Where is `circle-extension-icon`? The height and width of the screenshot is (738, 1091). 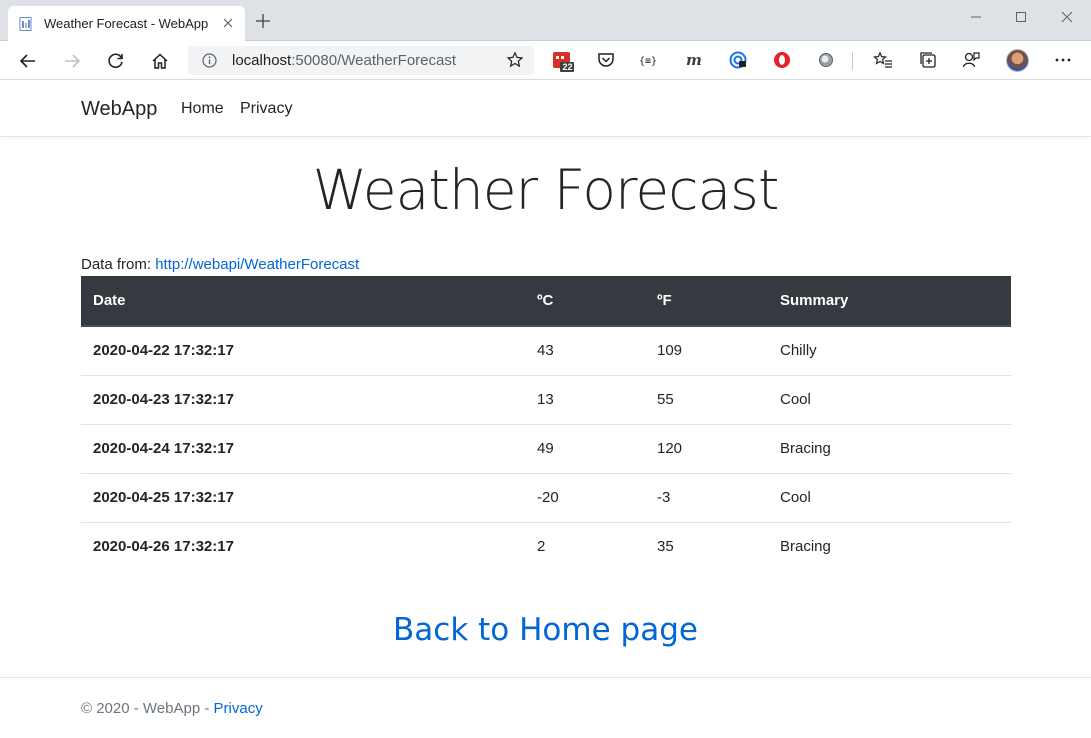 circle-extension-icon is located at coordinates (826, 60).